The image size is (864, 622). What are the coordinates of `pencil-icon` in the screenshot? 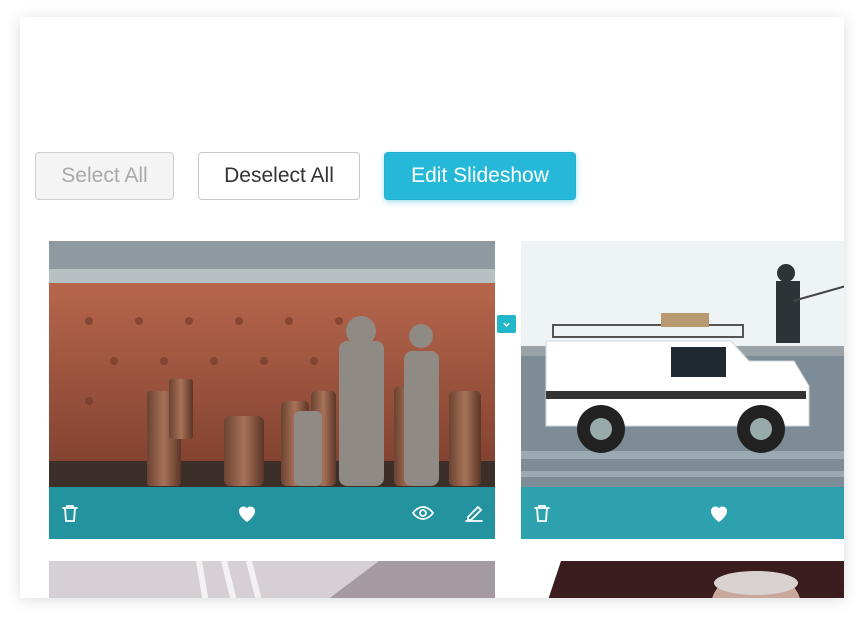 It's located at (474, 513).